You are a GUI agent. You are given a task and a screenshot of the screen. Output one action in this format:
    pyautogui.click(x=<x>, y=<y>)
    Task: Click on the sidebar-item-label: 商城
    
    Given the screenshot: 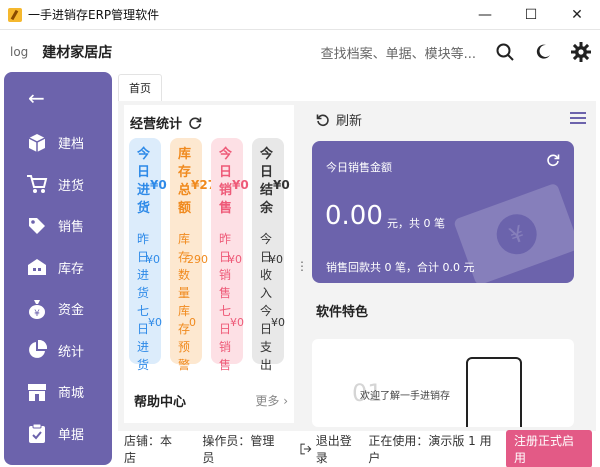 What is the action you would take?
    pyautogui.click(x=71, y=394)
    